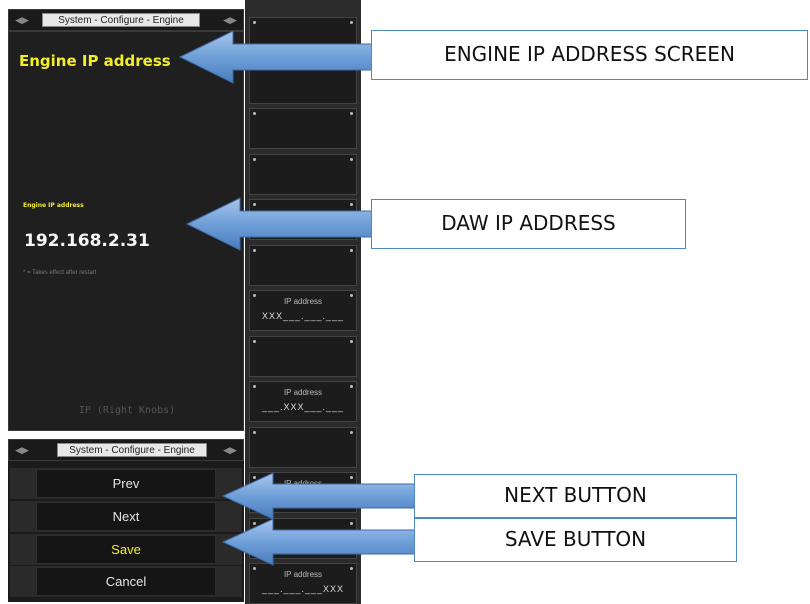  Describe the element at coordinates (319, 542) in the screenshot. I see `arrow-save-button` at that location.